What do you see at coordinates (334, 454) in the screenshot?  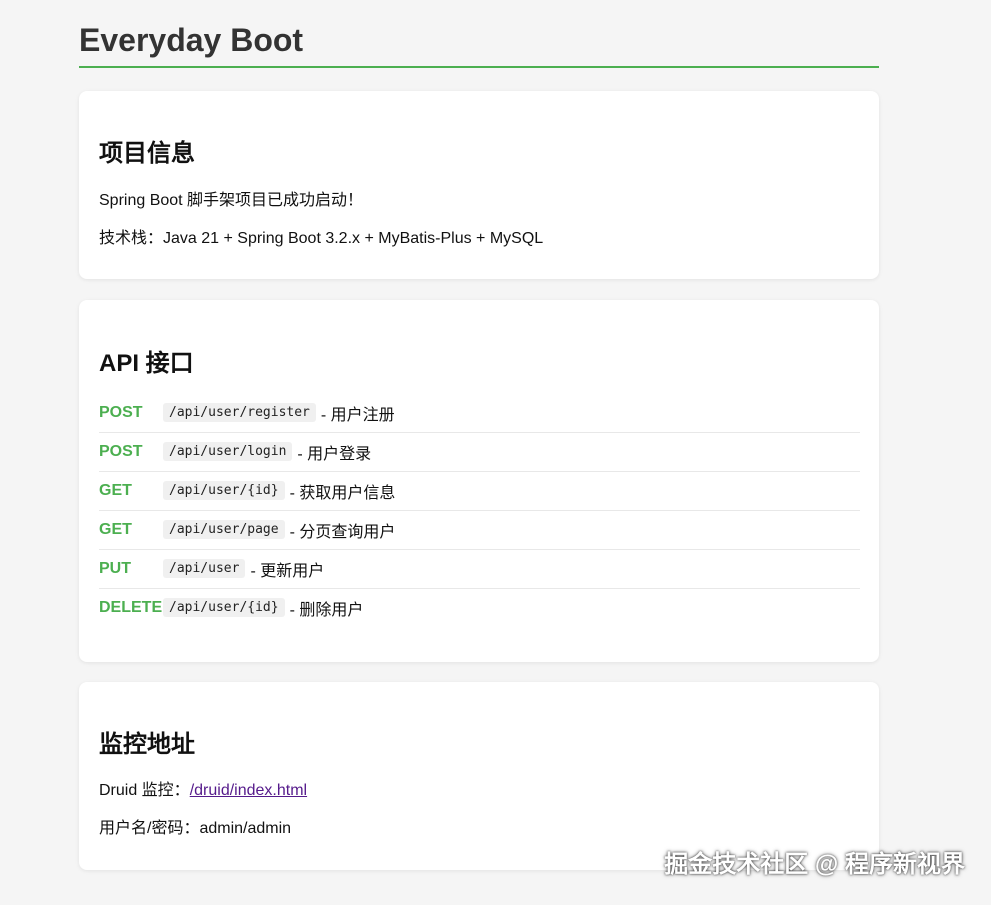 I see `api-description: - 用户登录` at bounding box center [334, 454].